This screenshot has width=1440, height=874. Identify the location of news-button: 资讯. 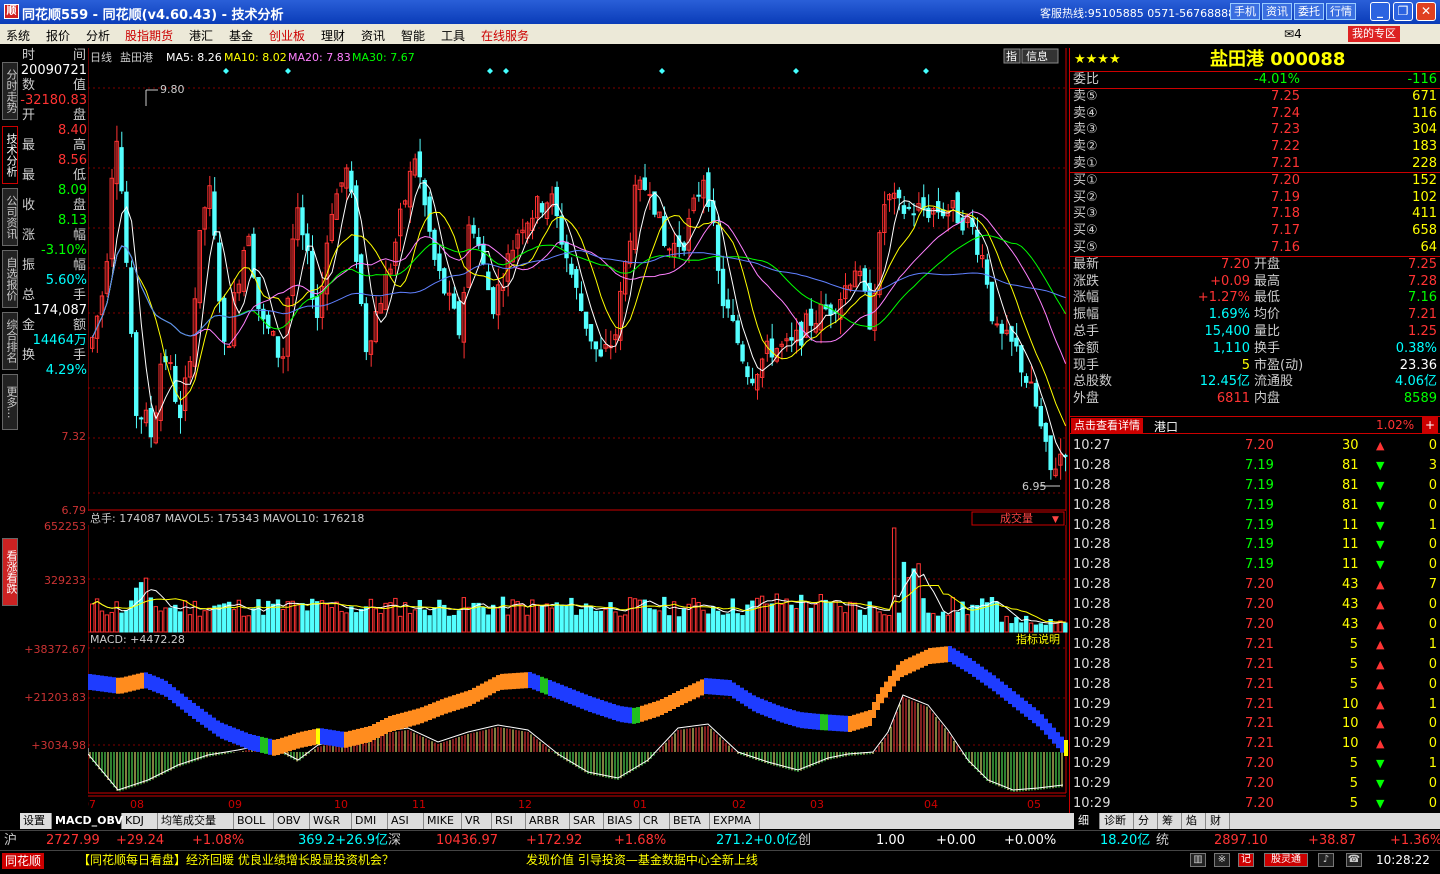
(1277, 11).